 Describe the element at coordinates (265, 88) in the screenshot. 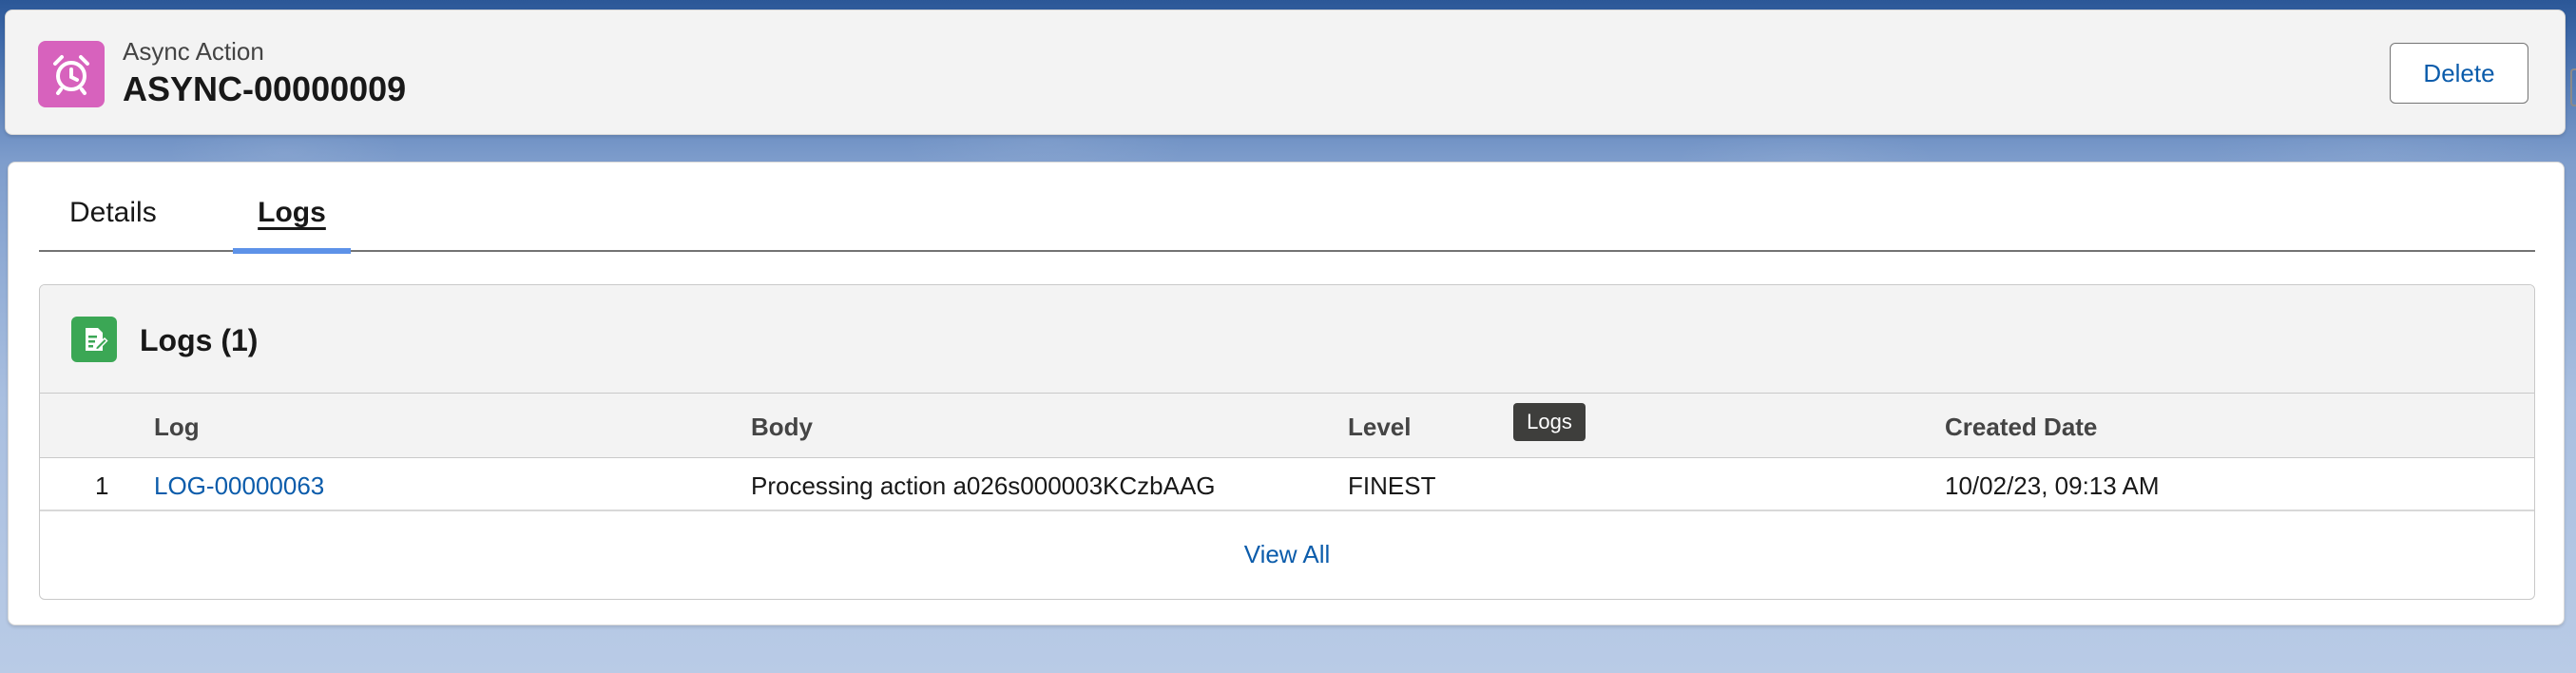

I see `record-name: ASYNC-00000009` at that location.